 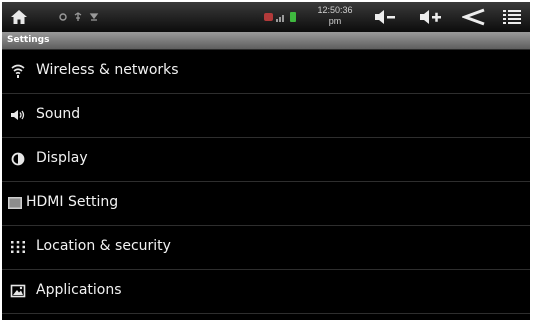 I want to click on signal-battery-icons, so click(x=280, y=17).